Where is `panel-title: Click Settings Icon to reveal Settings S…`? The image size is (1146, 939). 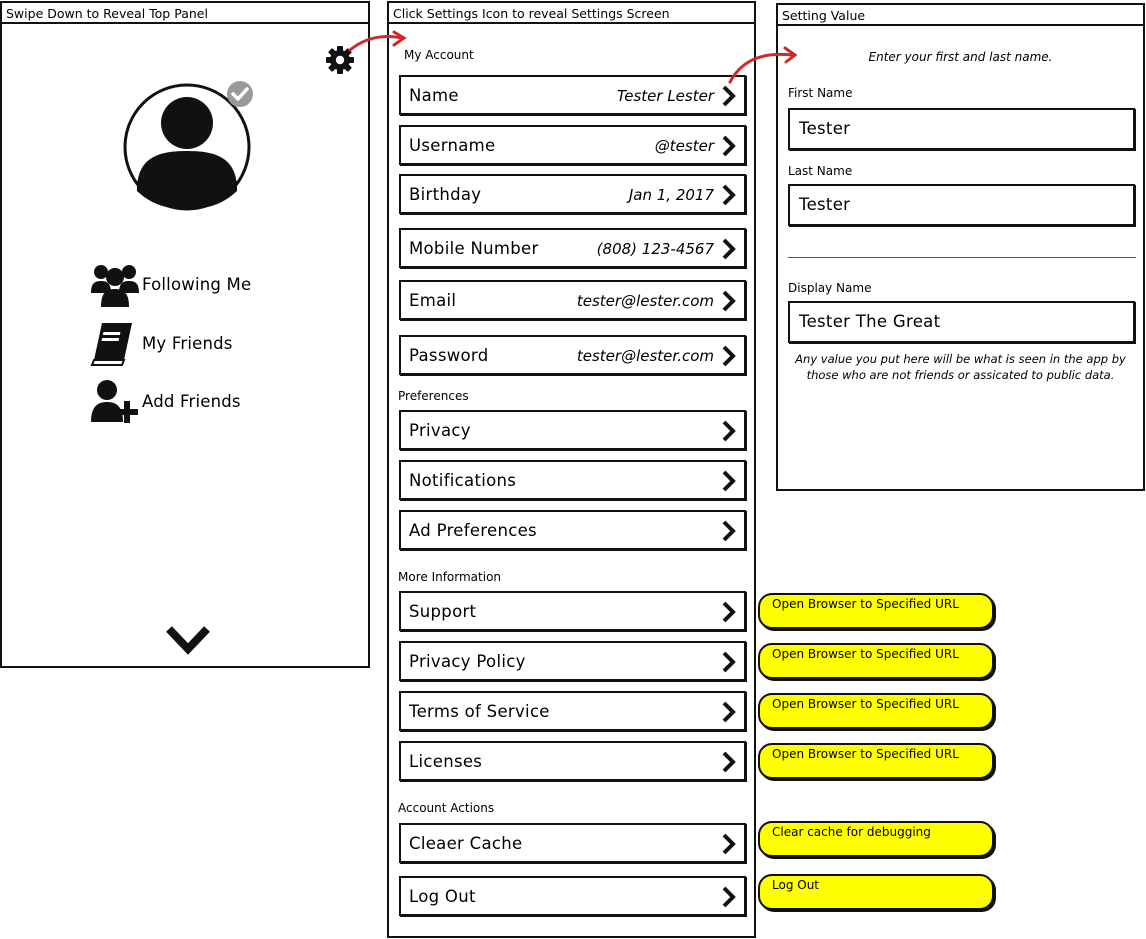
panel-title: Click Settings Icon to reveal Settings S… is located at coordinates (571, 13).